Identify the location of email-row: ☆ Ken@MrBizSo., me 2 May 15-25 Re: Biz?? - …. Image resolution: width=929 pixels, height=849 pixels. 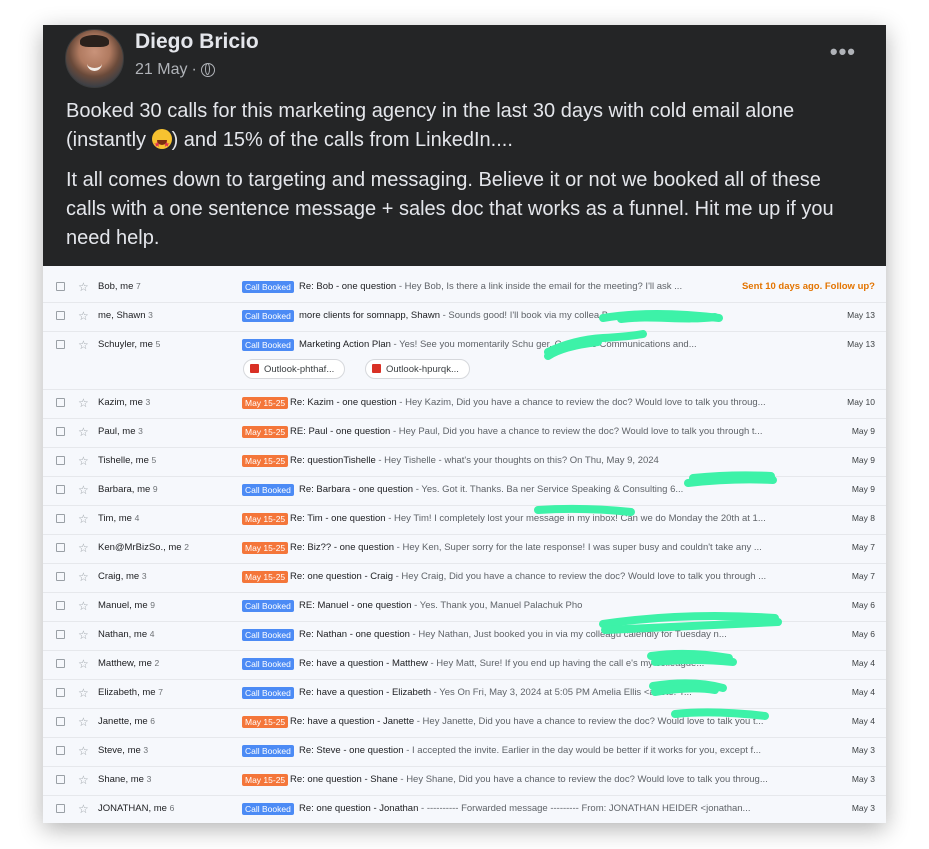
(464, 549).